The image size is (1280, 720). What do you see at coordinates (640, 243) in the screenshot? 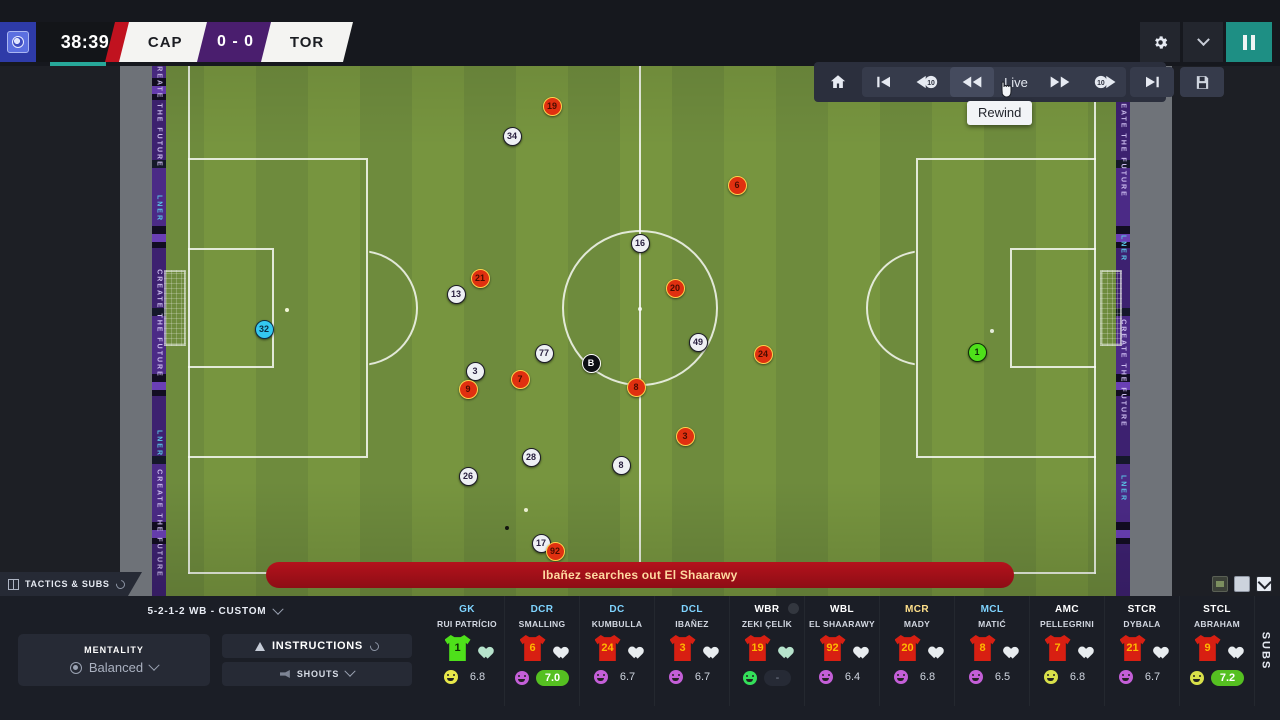
I see `player-marker: 16` at bounding box center [640, 243].